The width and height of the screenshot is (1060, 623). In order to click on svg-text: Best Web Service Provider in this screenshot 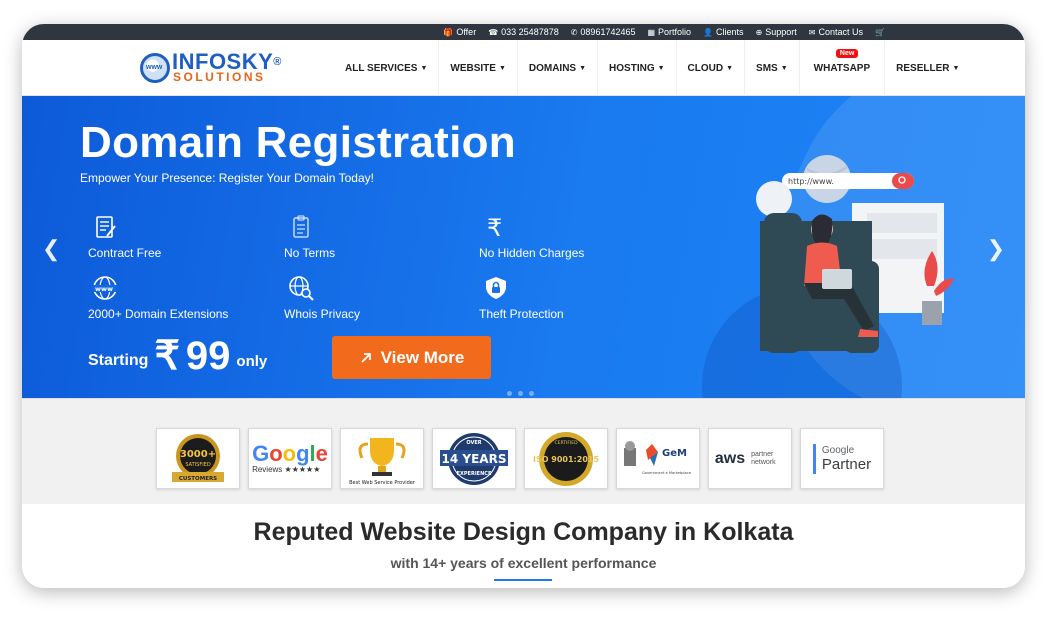, I will do `click(382, 483)`.